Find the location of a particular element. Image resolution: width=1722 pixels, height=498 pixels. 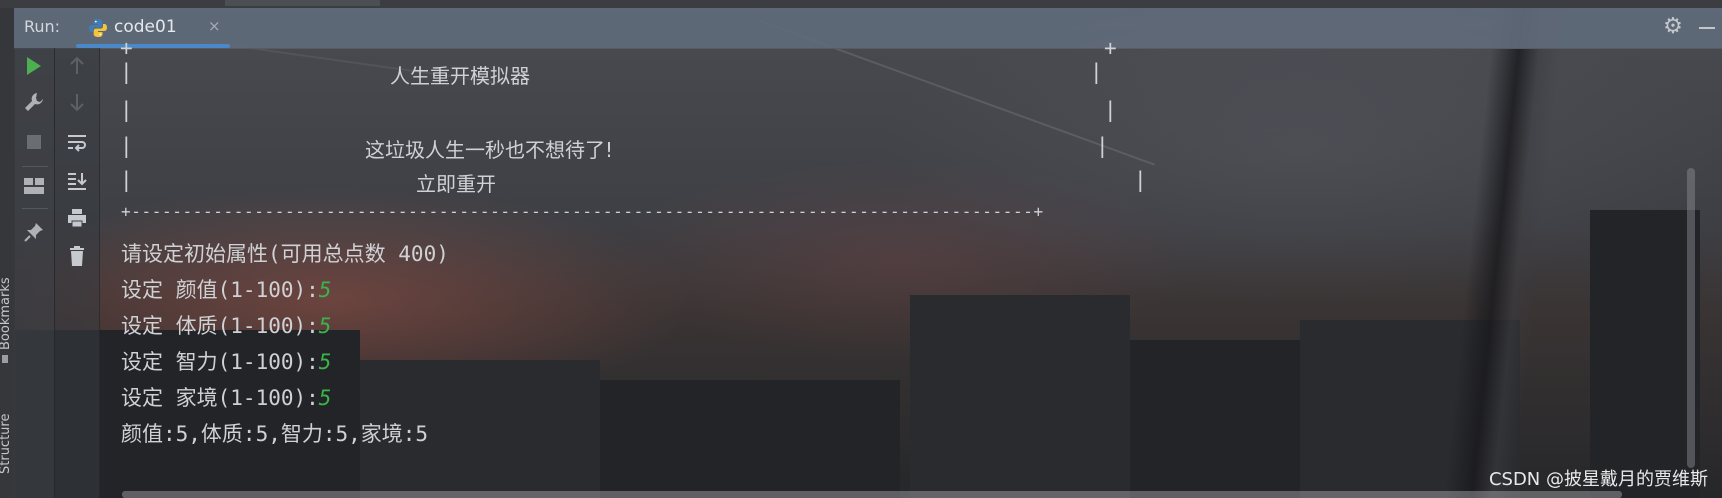

run-toolbar-secondary is located at coordinates (77, 273).